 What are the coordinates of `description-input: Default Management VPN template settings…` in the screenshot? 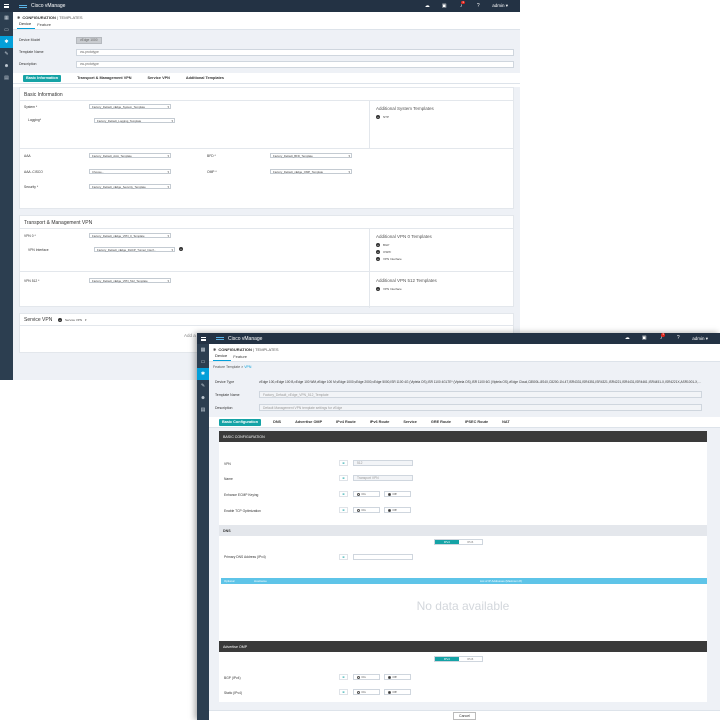 It's located at (480, 407).